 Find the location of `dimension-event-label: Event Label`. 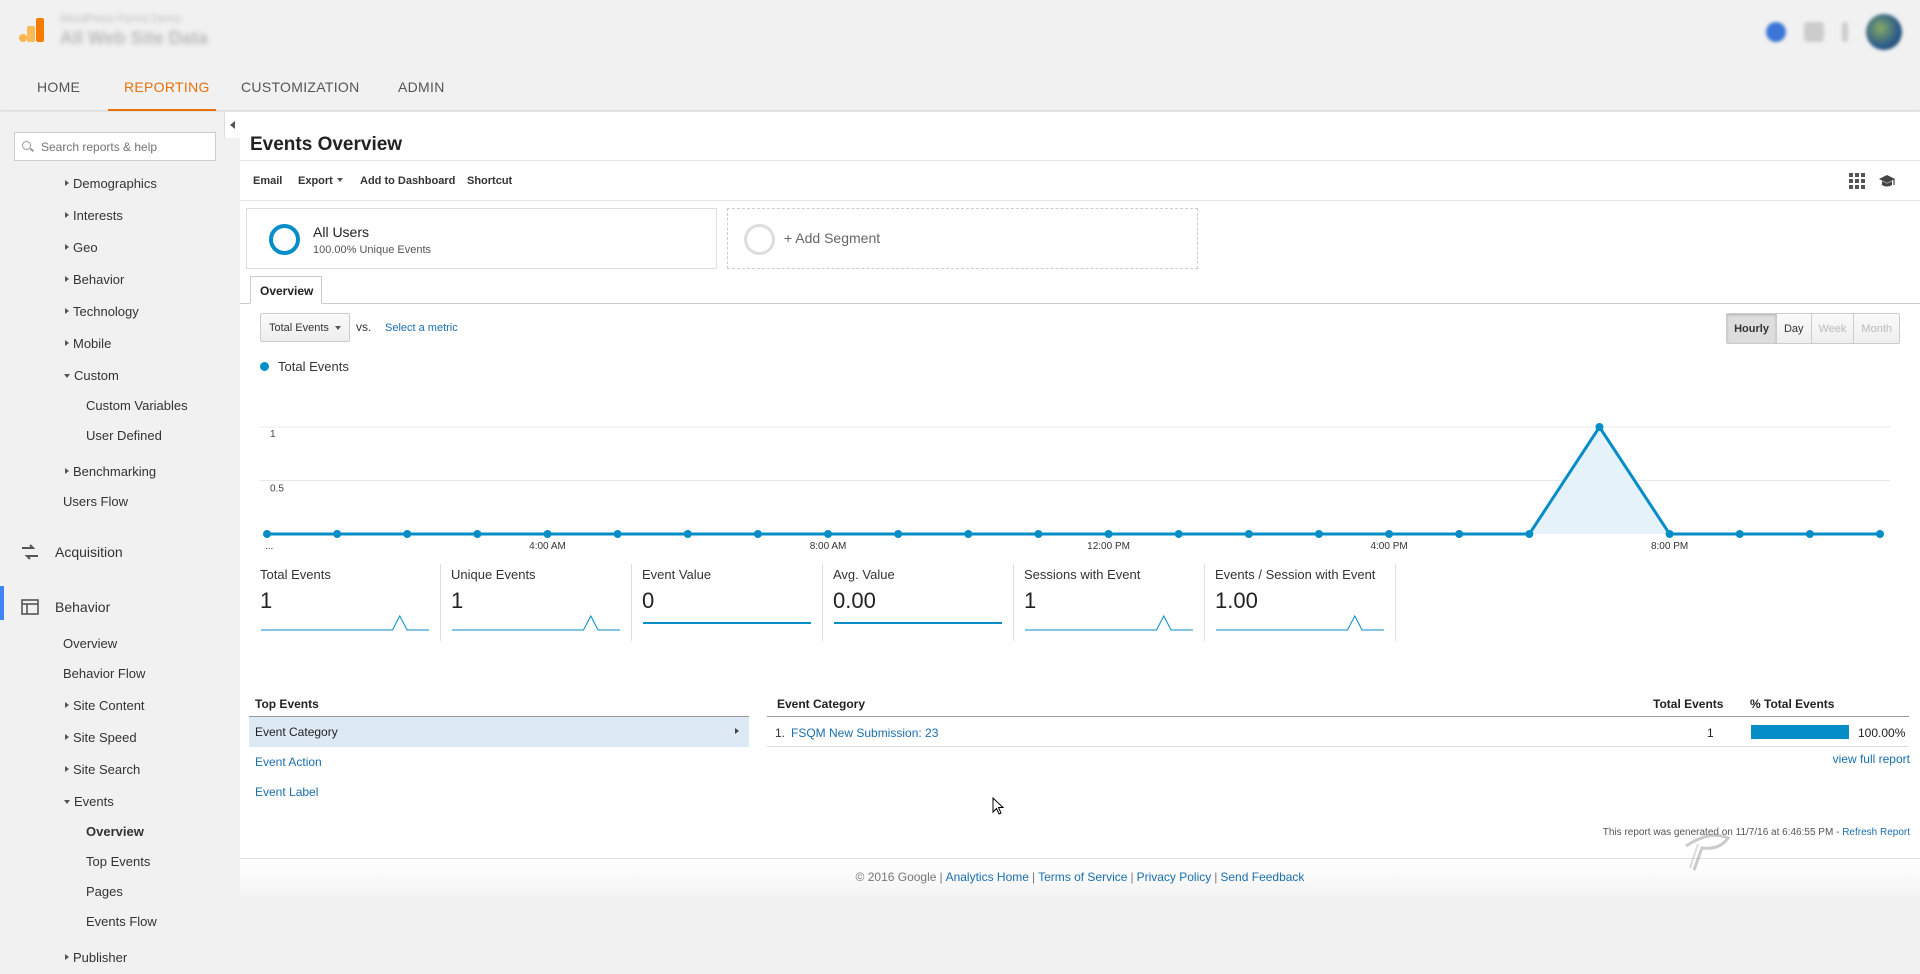

dimension-event-label: Event Label is located at coordinates (499, 792).